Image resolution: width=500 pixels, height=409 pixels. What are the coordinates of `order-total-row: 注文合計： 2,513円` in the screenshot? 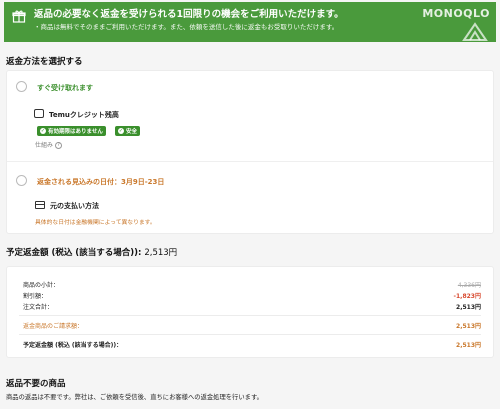 It's located at (252, 306).